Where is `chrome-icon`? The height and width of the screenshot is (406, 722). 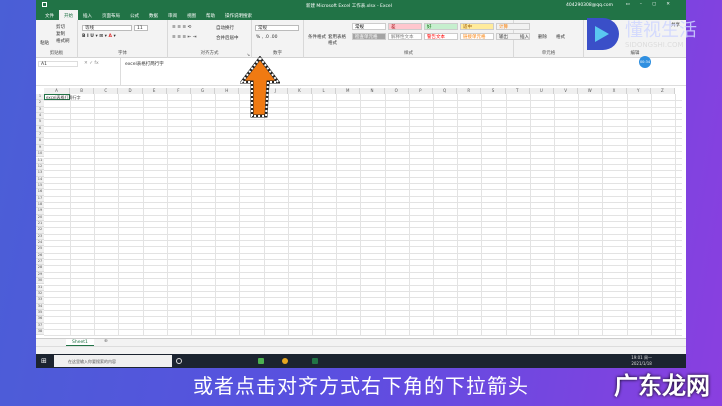
chrome-icon is located at coordinates (285, 361).